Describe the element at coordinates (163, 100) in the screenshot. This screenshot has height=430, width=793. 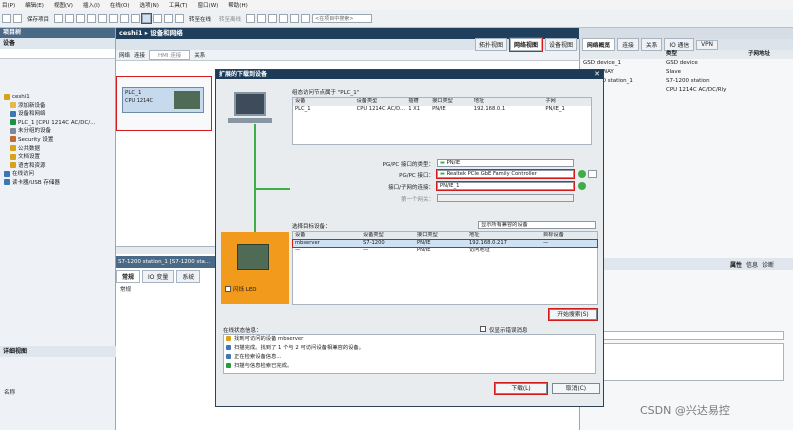
I see `plc-device: PLC_1 CPU 1214C` at that location.